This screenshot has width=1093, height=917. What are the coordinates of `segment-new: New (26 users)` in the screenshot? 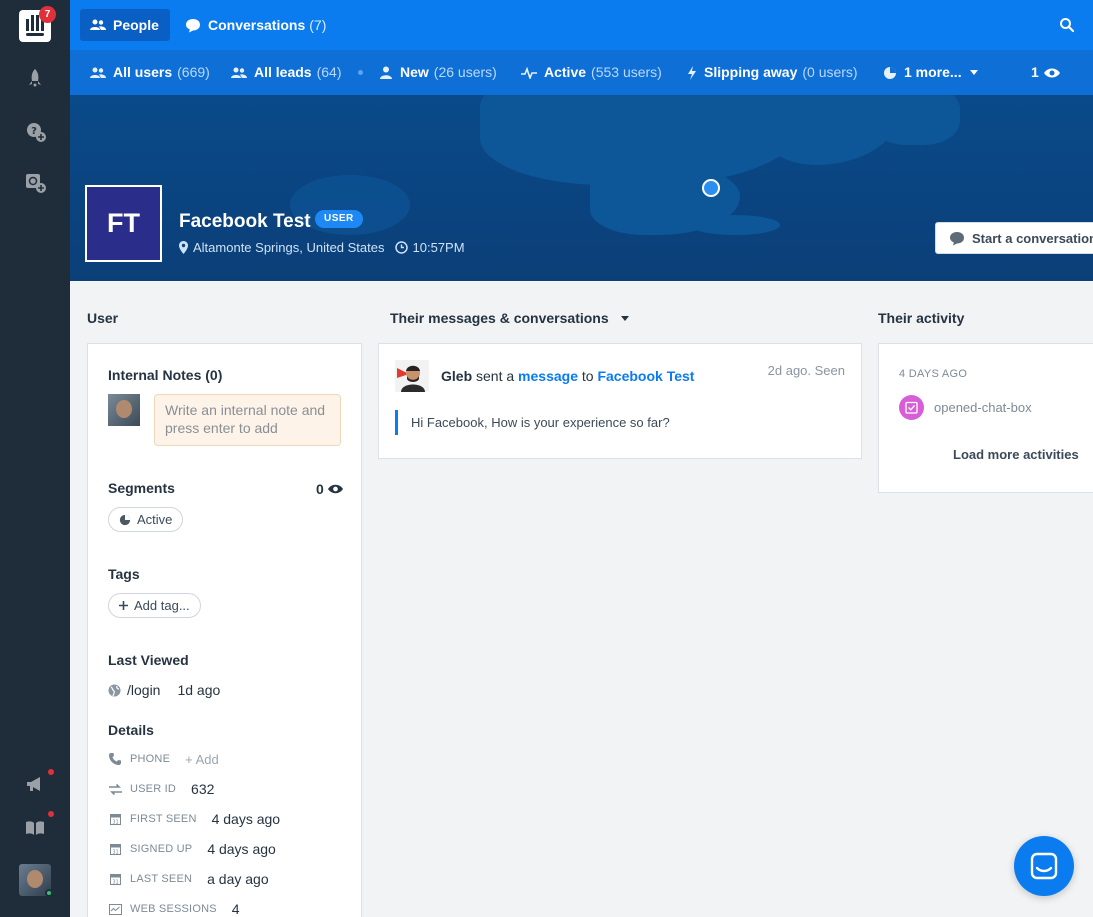 It's located at (438, 72).